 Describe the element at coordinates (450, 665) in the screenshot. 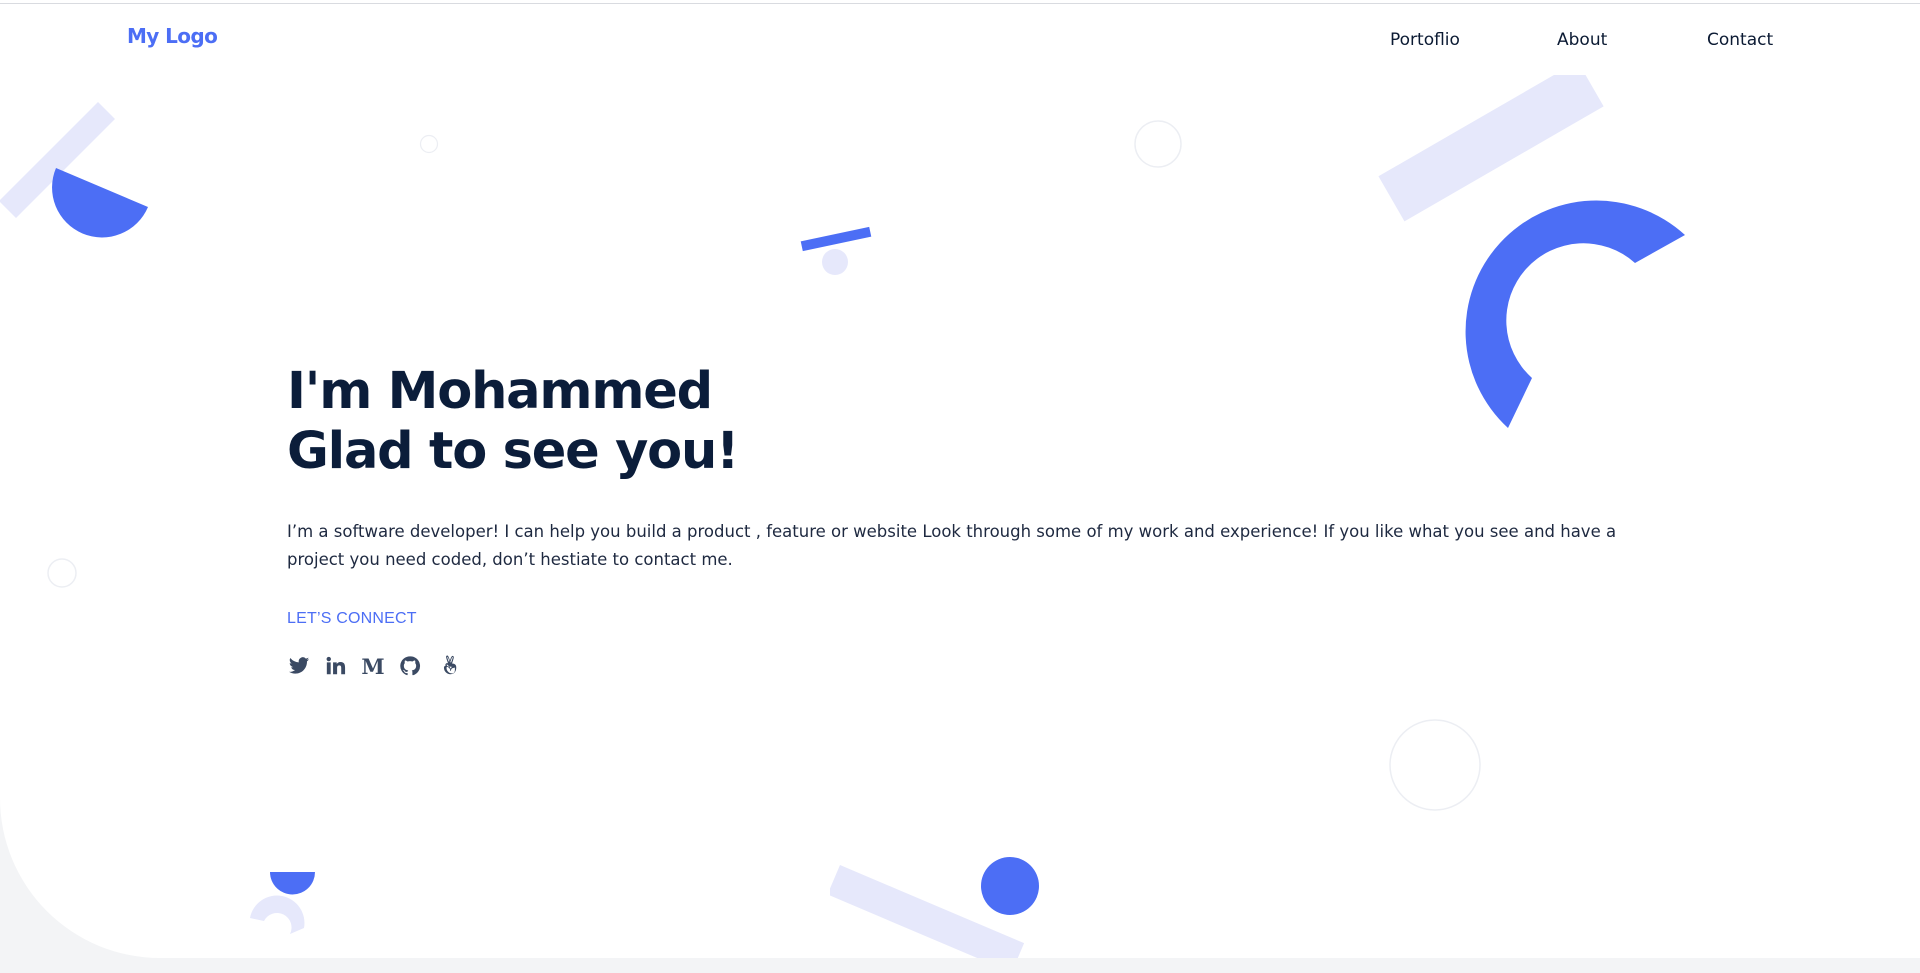

I see `angellist-icon` at that location.